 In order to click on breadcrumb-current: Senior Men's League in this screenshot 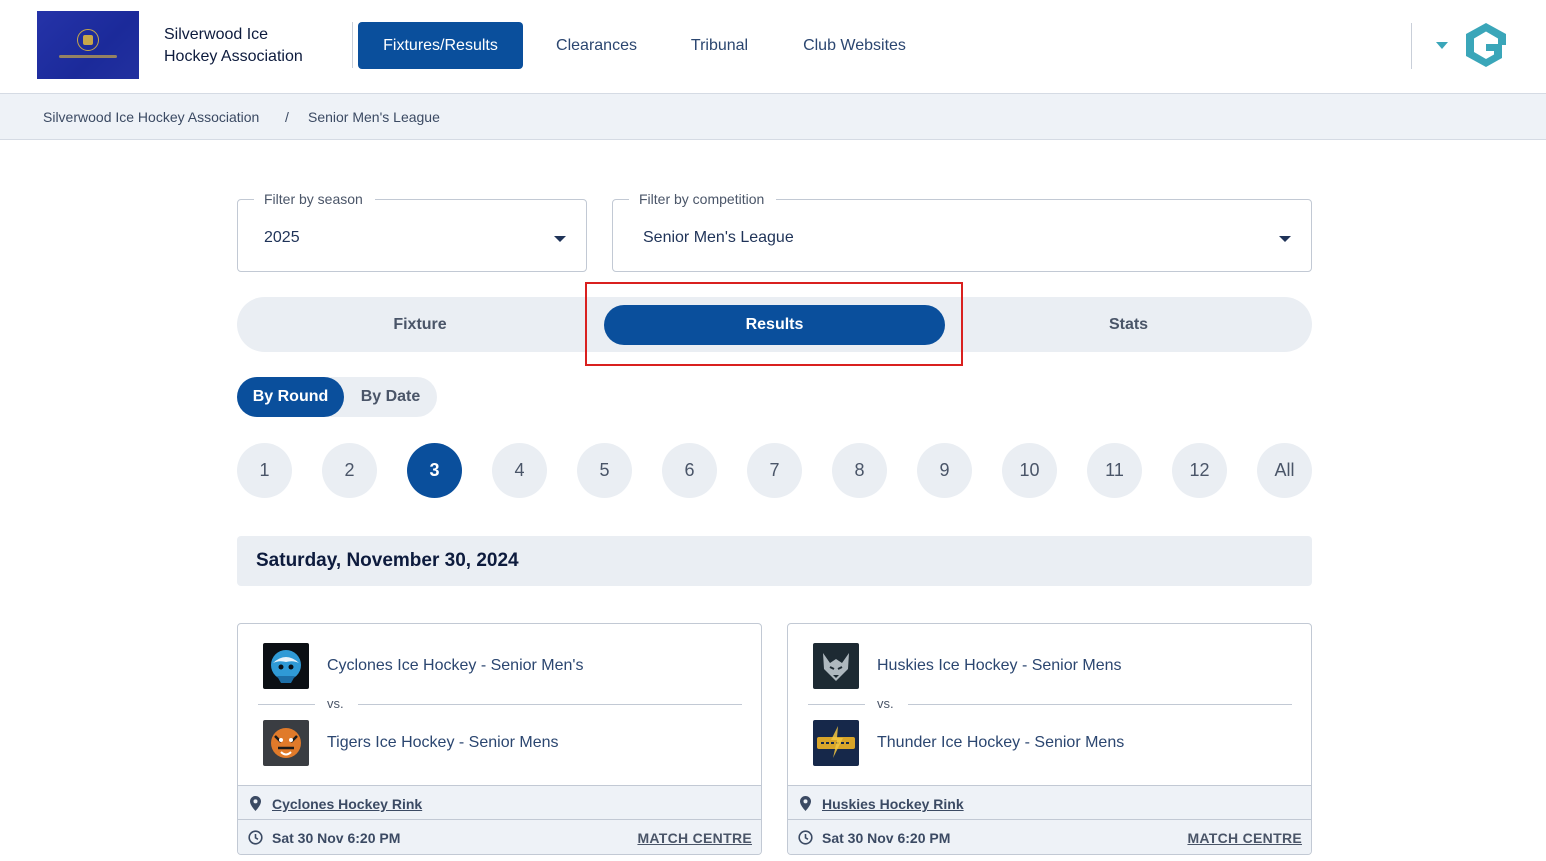, I will do `click(374, 117)`.